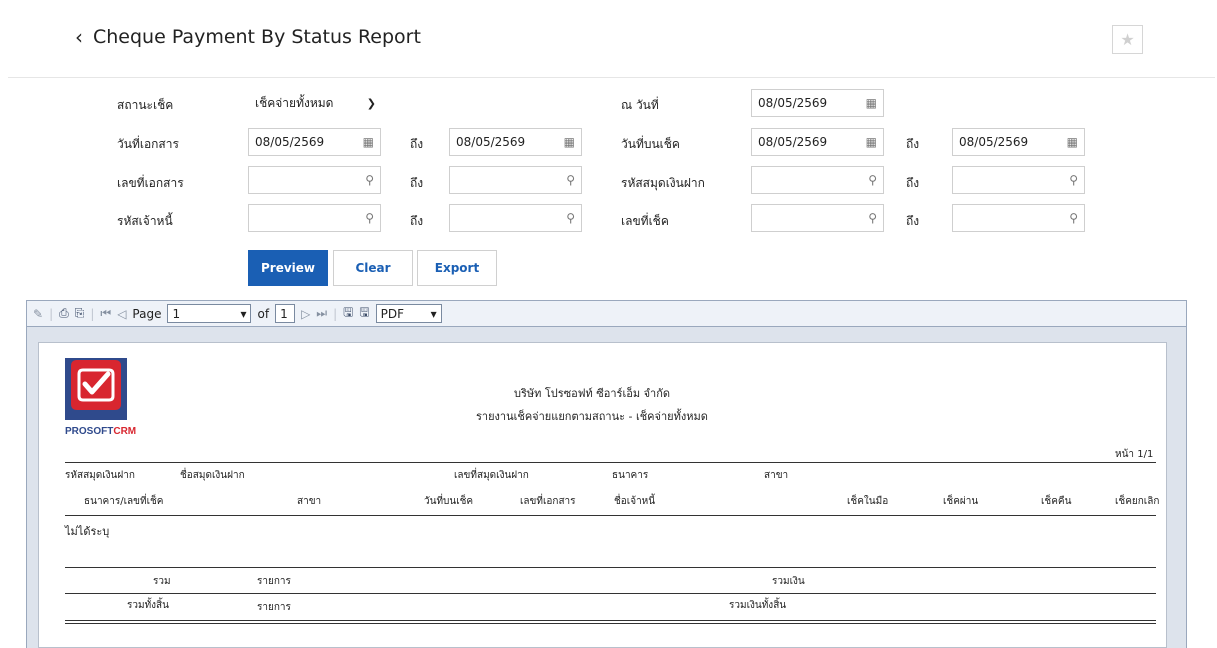  What do you see at coordinates (274, 607) in the screenshot?
I see `grand-items-label: รายการ` at bounding box center [274, 607].